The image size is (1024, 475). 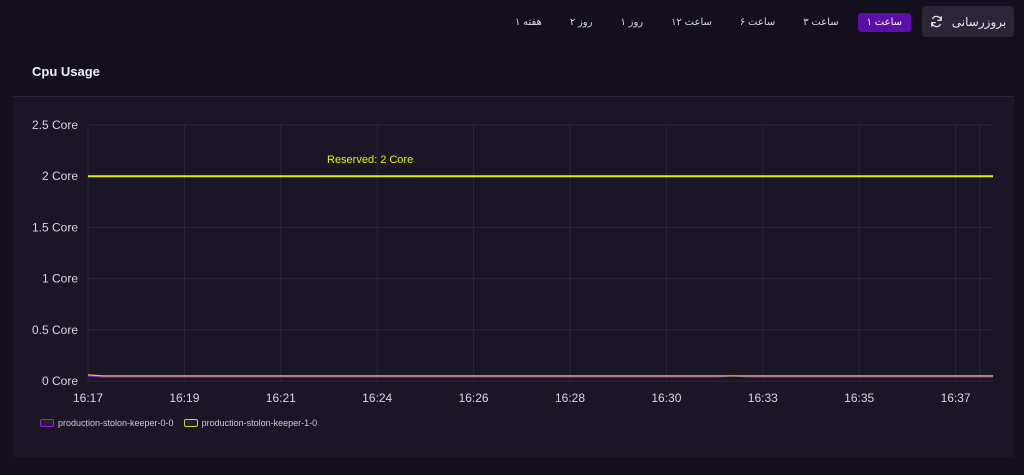 What do you see at coordinates (66, 71) in the screenshot?
I see `panel-title: Cpu Usage` at bounding box center [66, 71].